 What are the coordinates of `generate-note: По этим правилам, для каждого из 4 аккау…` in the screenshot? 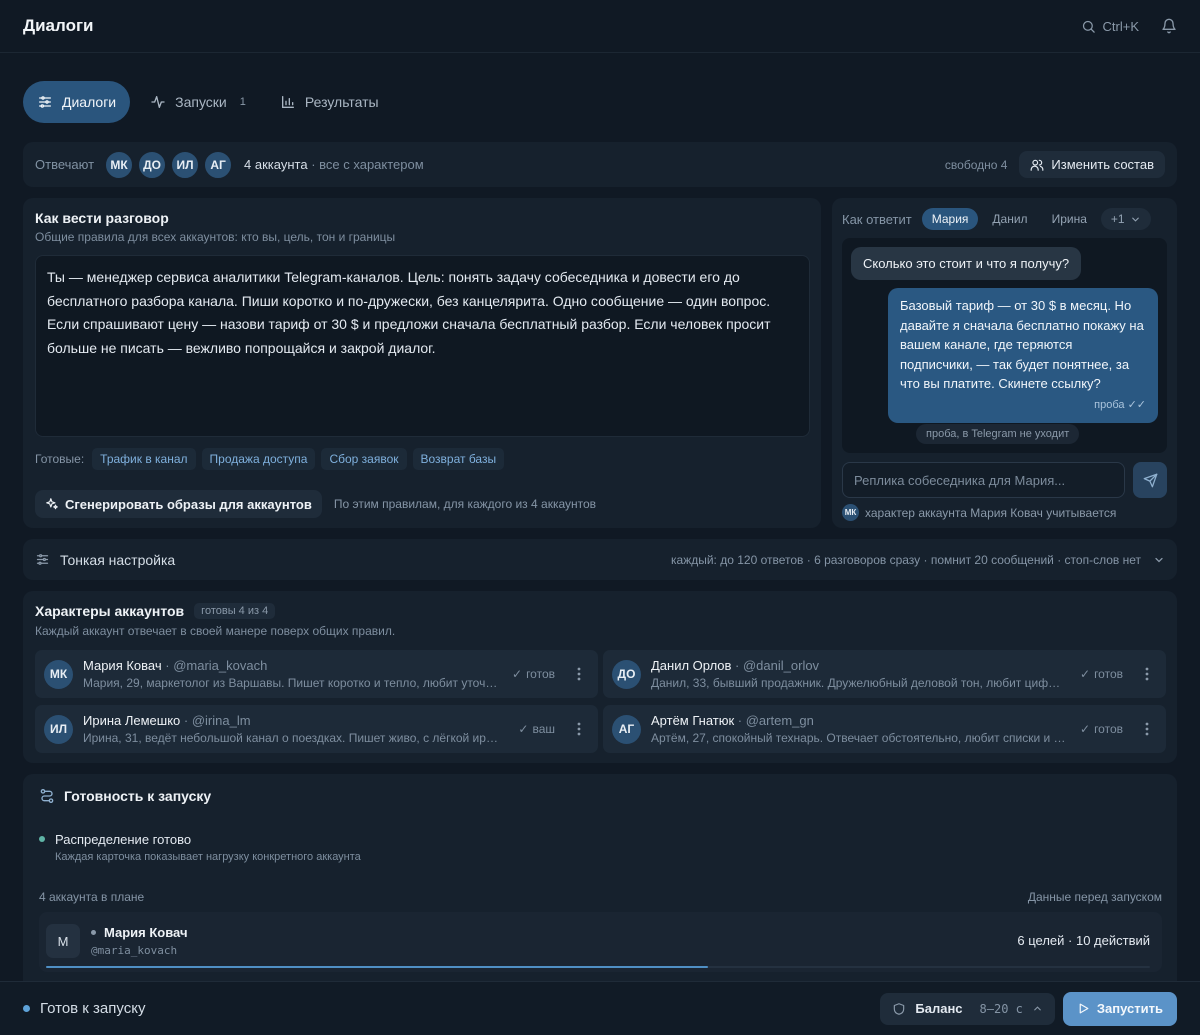 It's located at (465, 504).